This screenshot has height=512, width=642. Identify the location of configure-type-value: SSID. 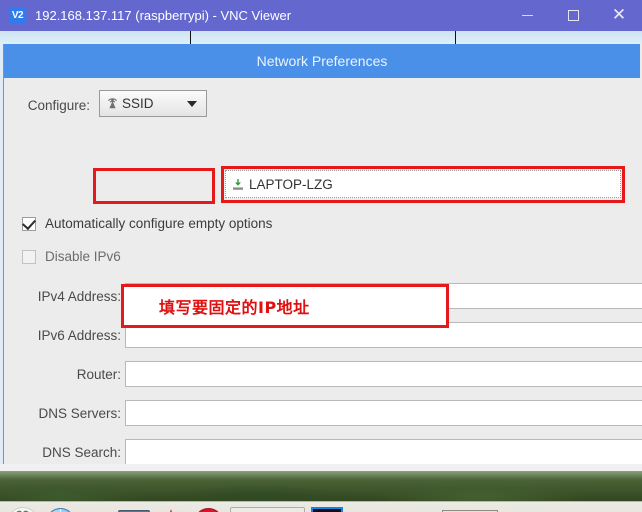
(138, 103).